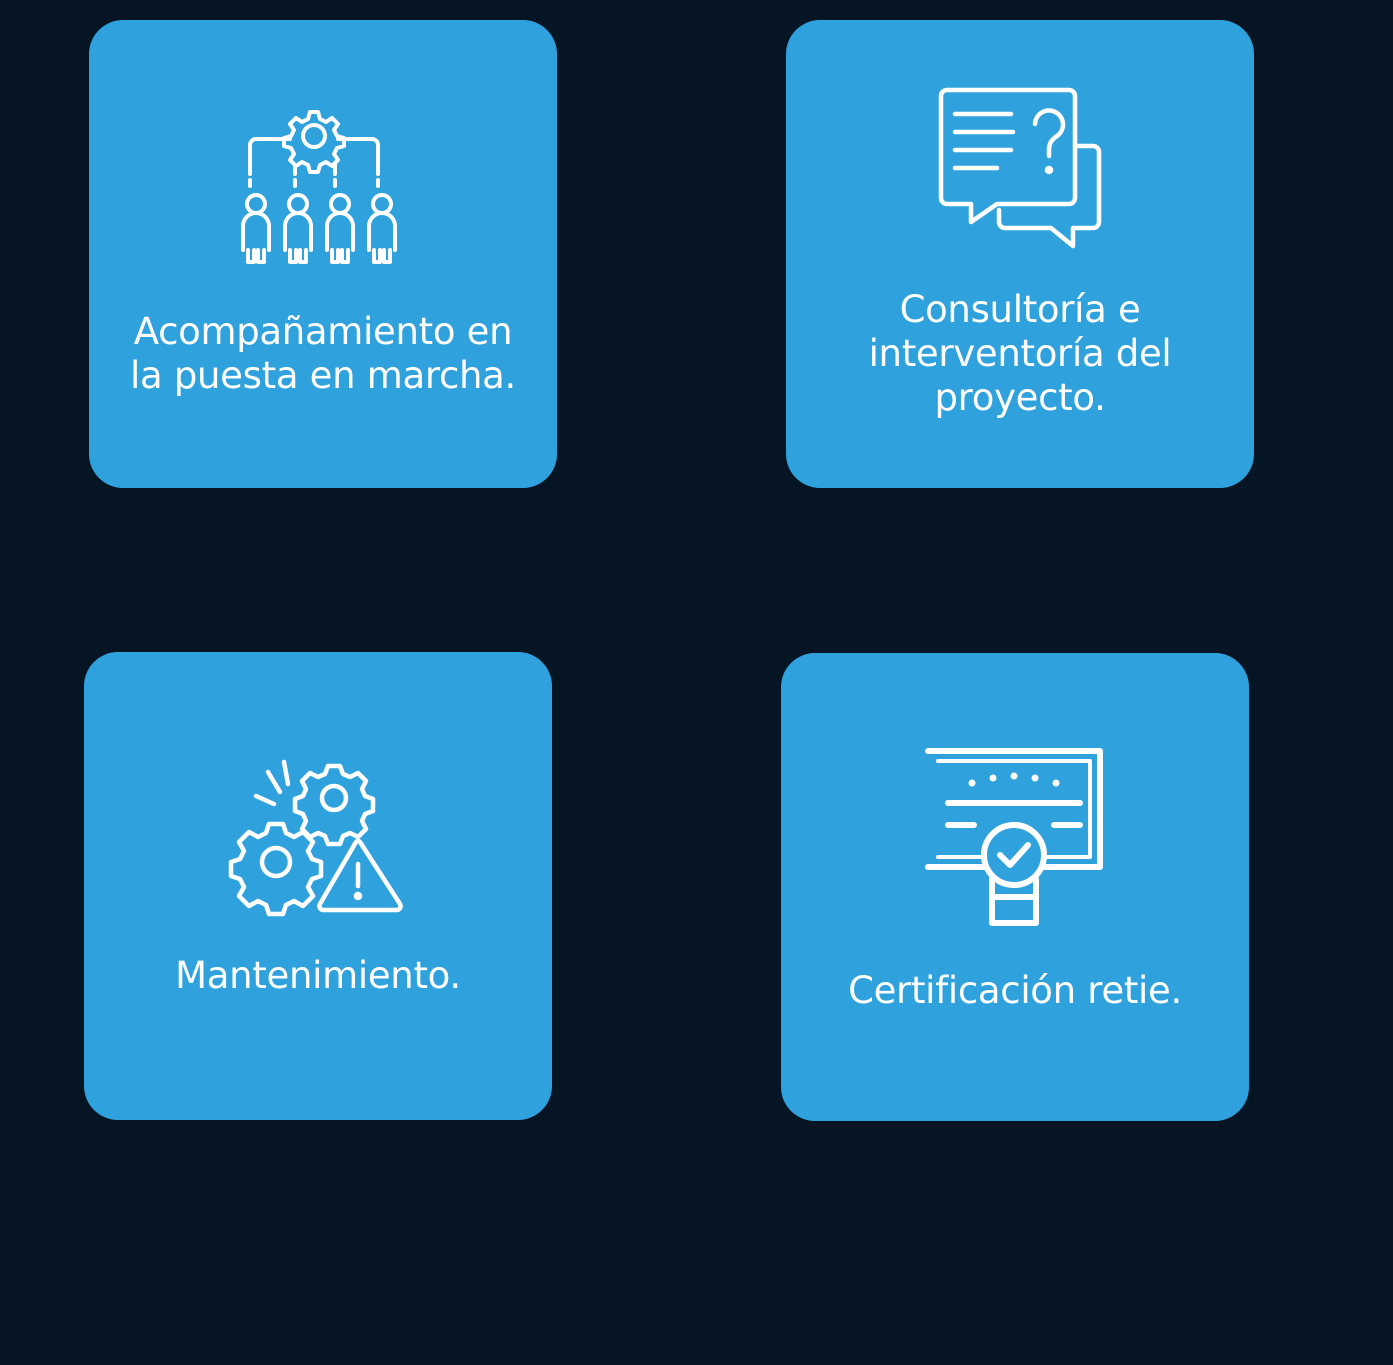 Image resolution: width=1393 pixels, height=1365 pixels. What do you see at coordinates (323, 331) in the screenshot?
I see `label-line: Acompañamiento en` at bounding box center [323, 331].